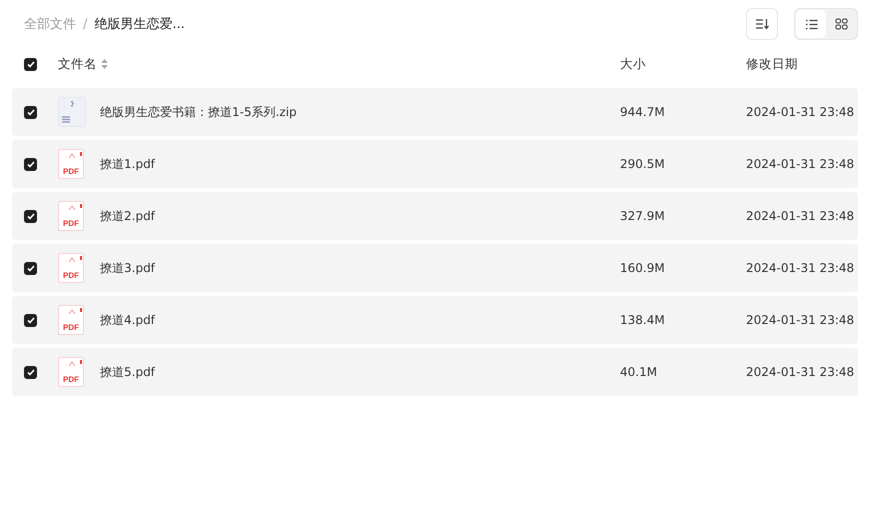  Describe the element at coordinates (435, 320) in the screenshot. I see `file-row: PDF 撩道4.pdf 138.4M 2024-01-31 23:48` at that location.